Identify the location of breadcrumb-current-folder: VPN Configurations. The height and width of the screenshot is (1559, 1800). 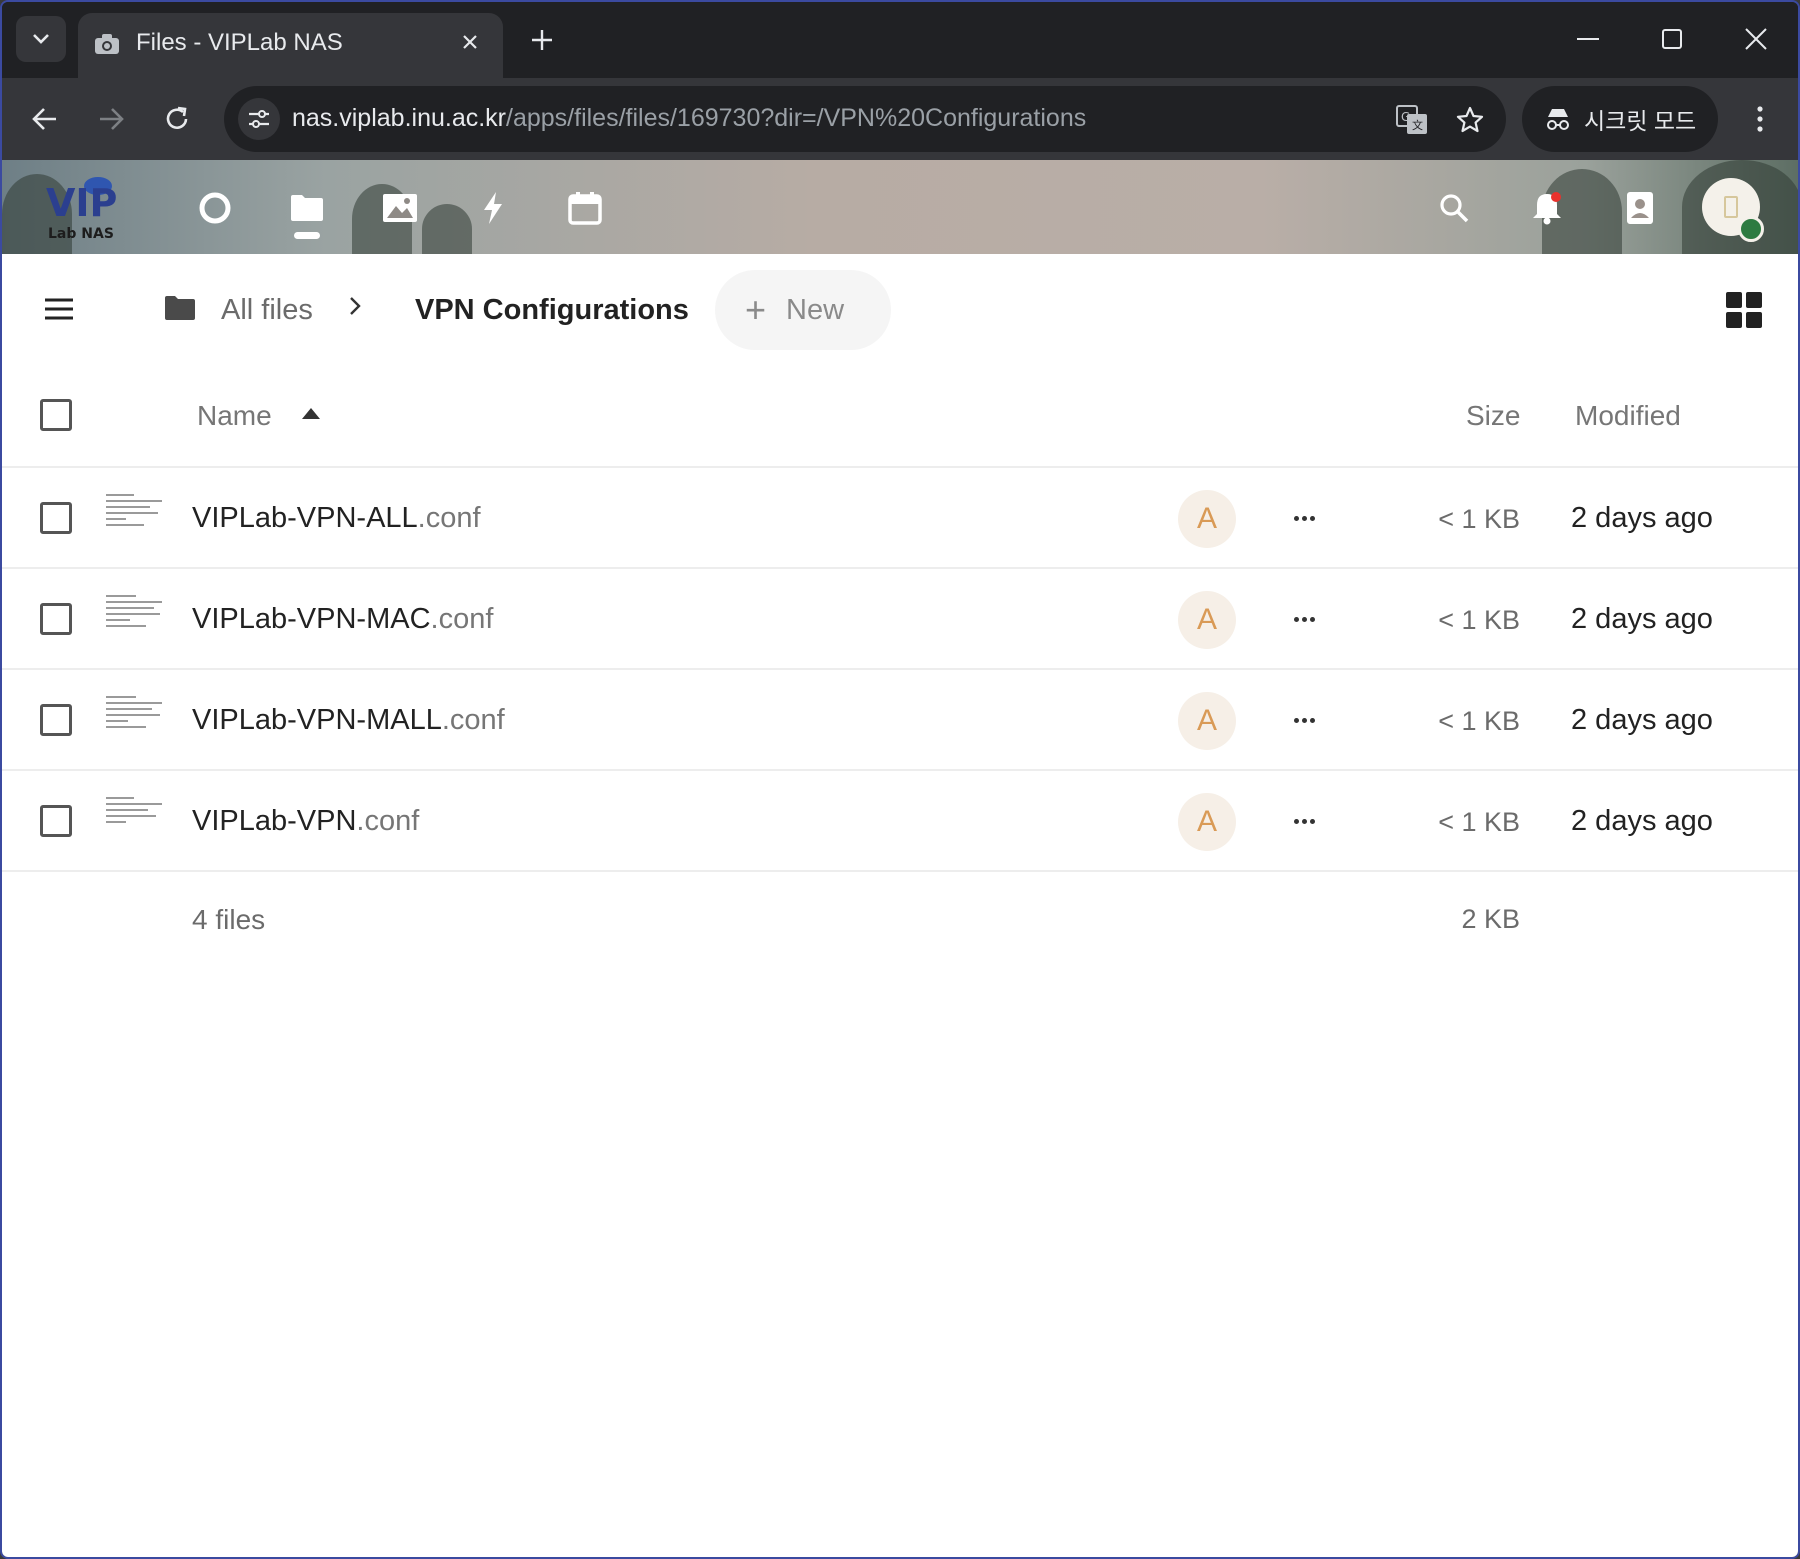
(552, 310).